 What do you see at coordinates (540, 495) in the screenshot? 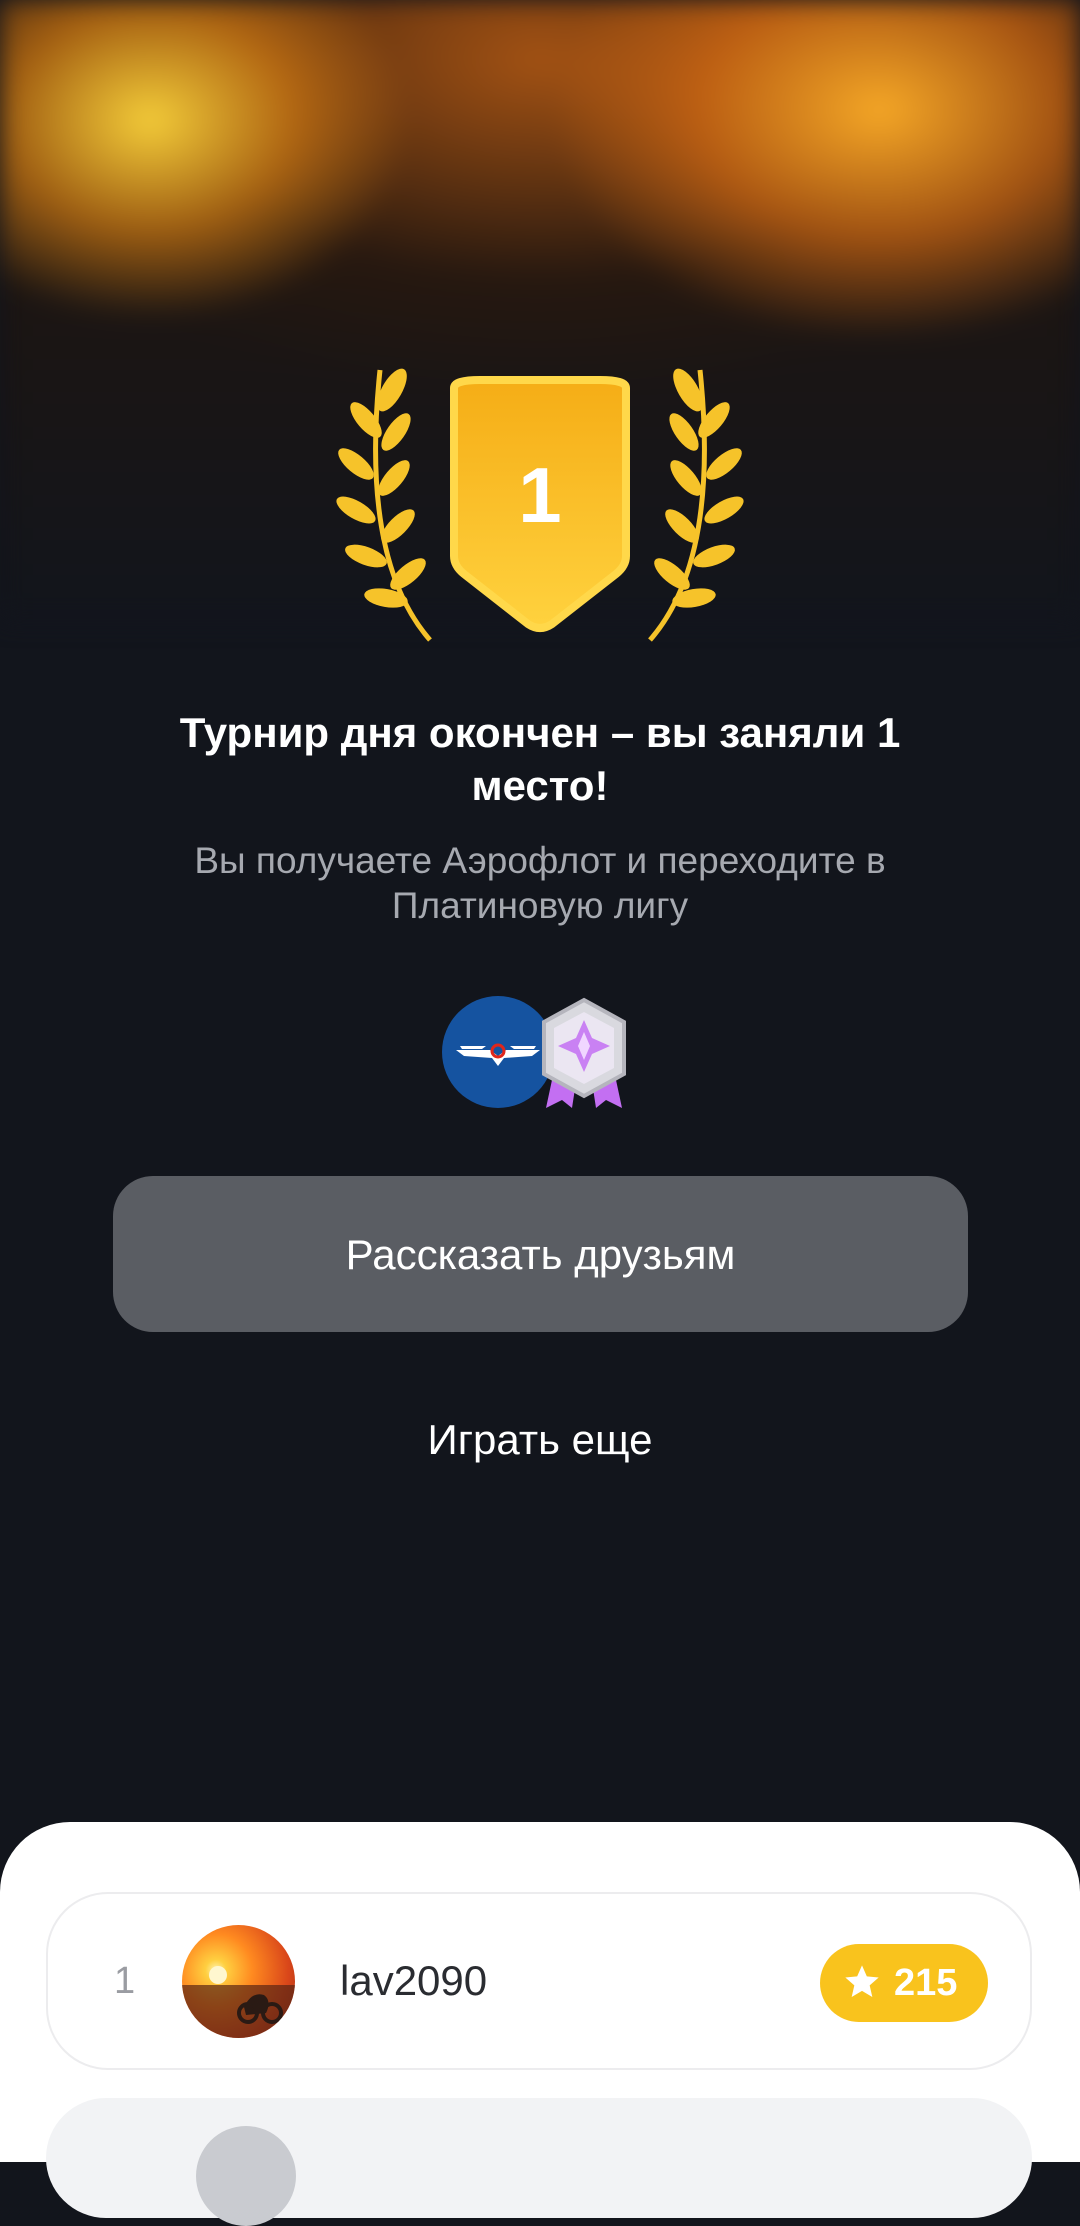
I see `place-number: 1` at bounding box center [540, 495].